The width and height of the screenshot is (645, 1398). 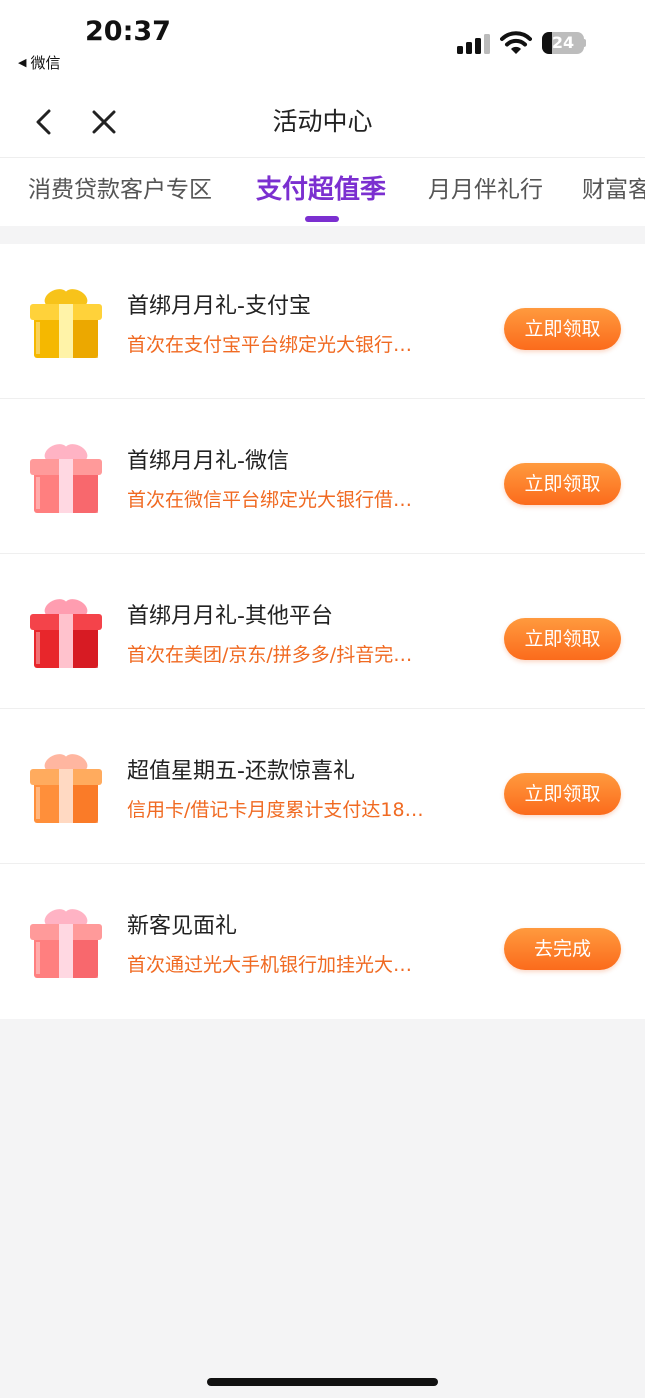 What do you see at coordinates (485, 192) in the screenshot?
I see `tab-monthly-gift: 月月伴礼行` at bounding box center [485, 192].